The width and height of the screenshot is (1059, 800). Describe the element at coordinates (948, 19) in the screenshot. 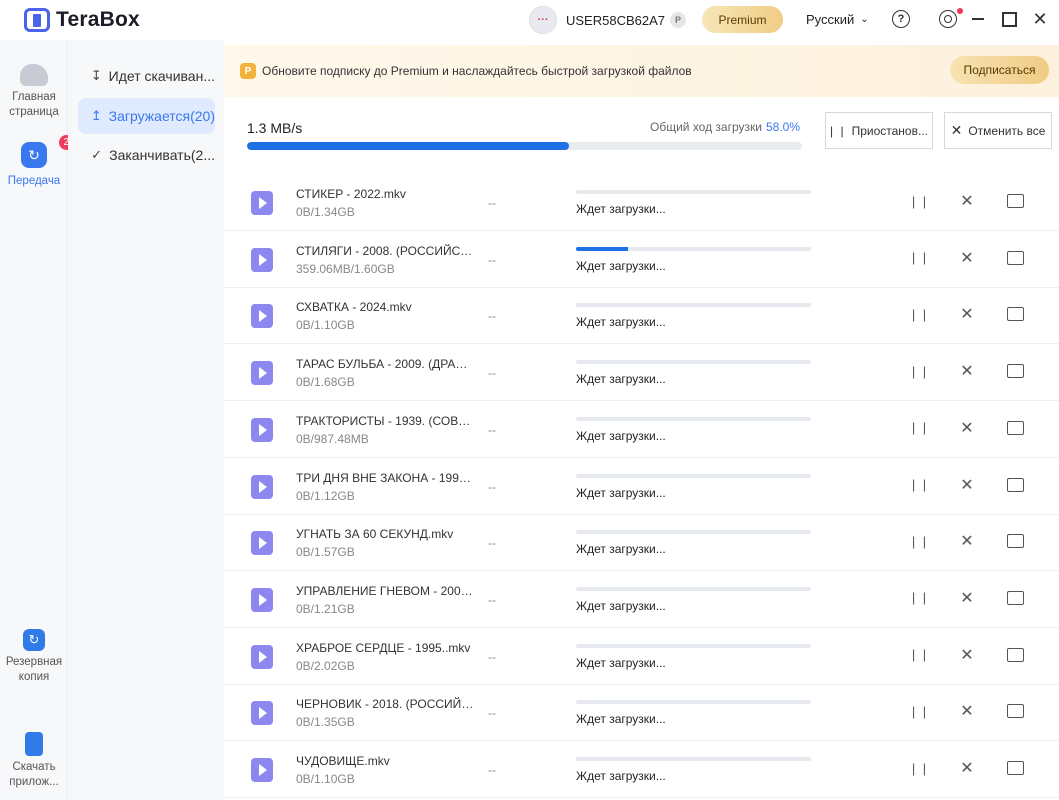

I see `gear-icon` at that location.